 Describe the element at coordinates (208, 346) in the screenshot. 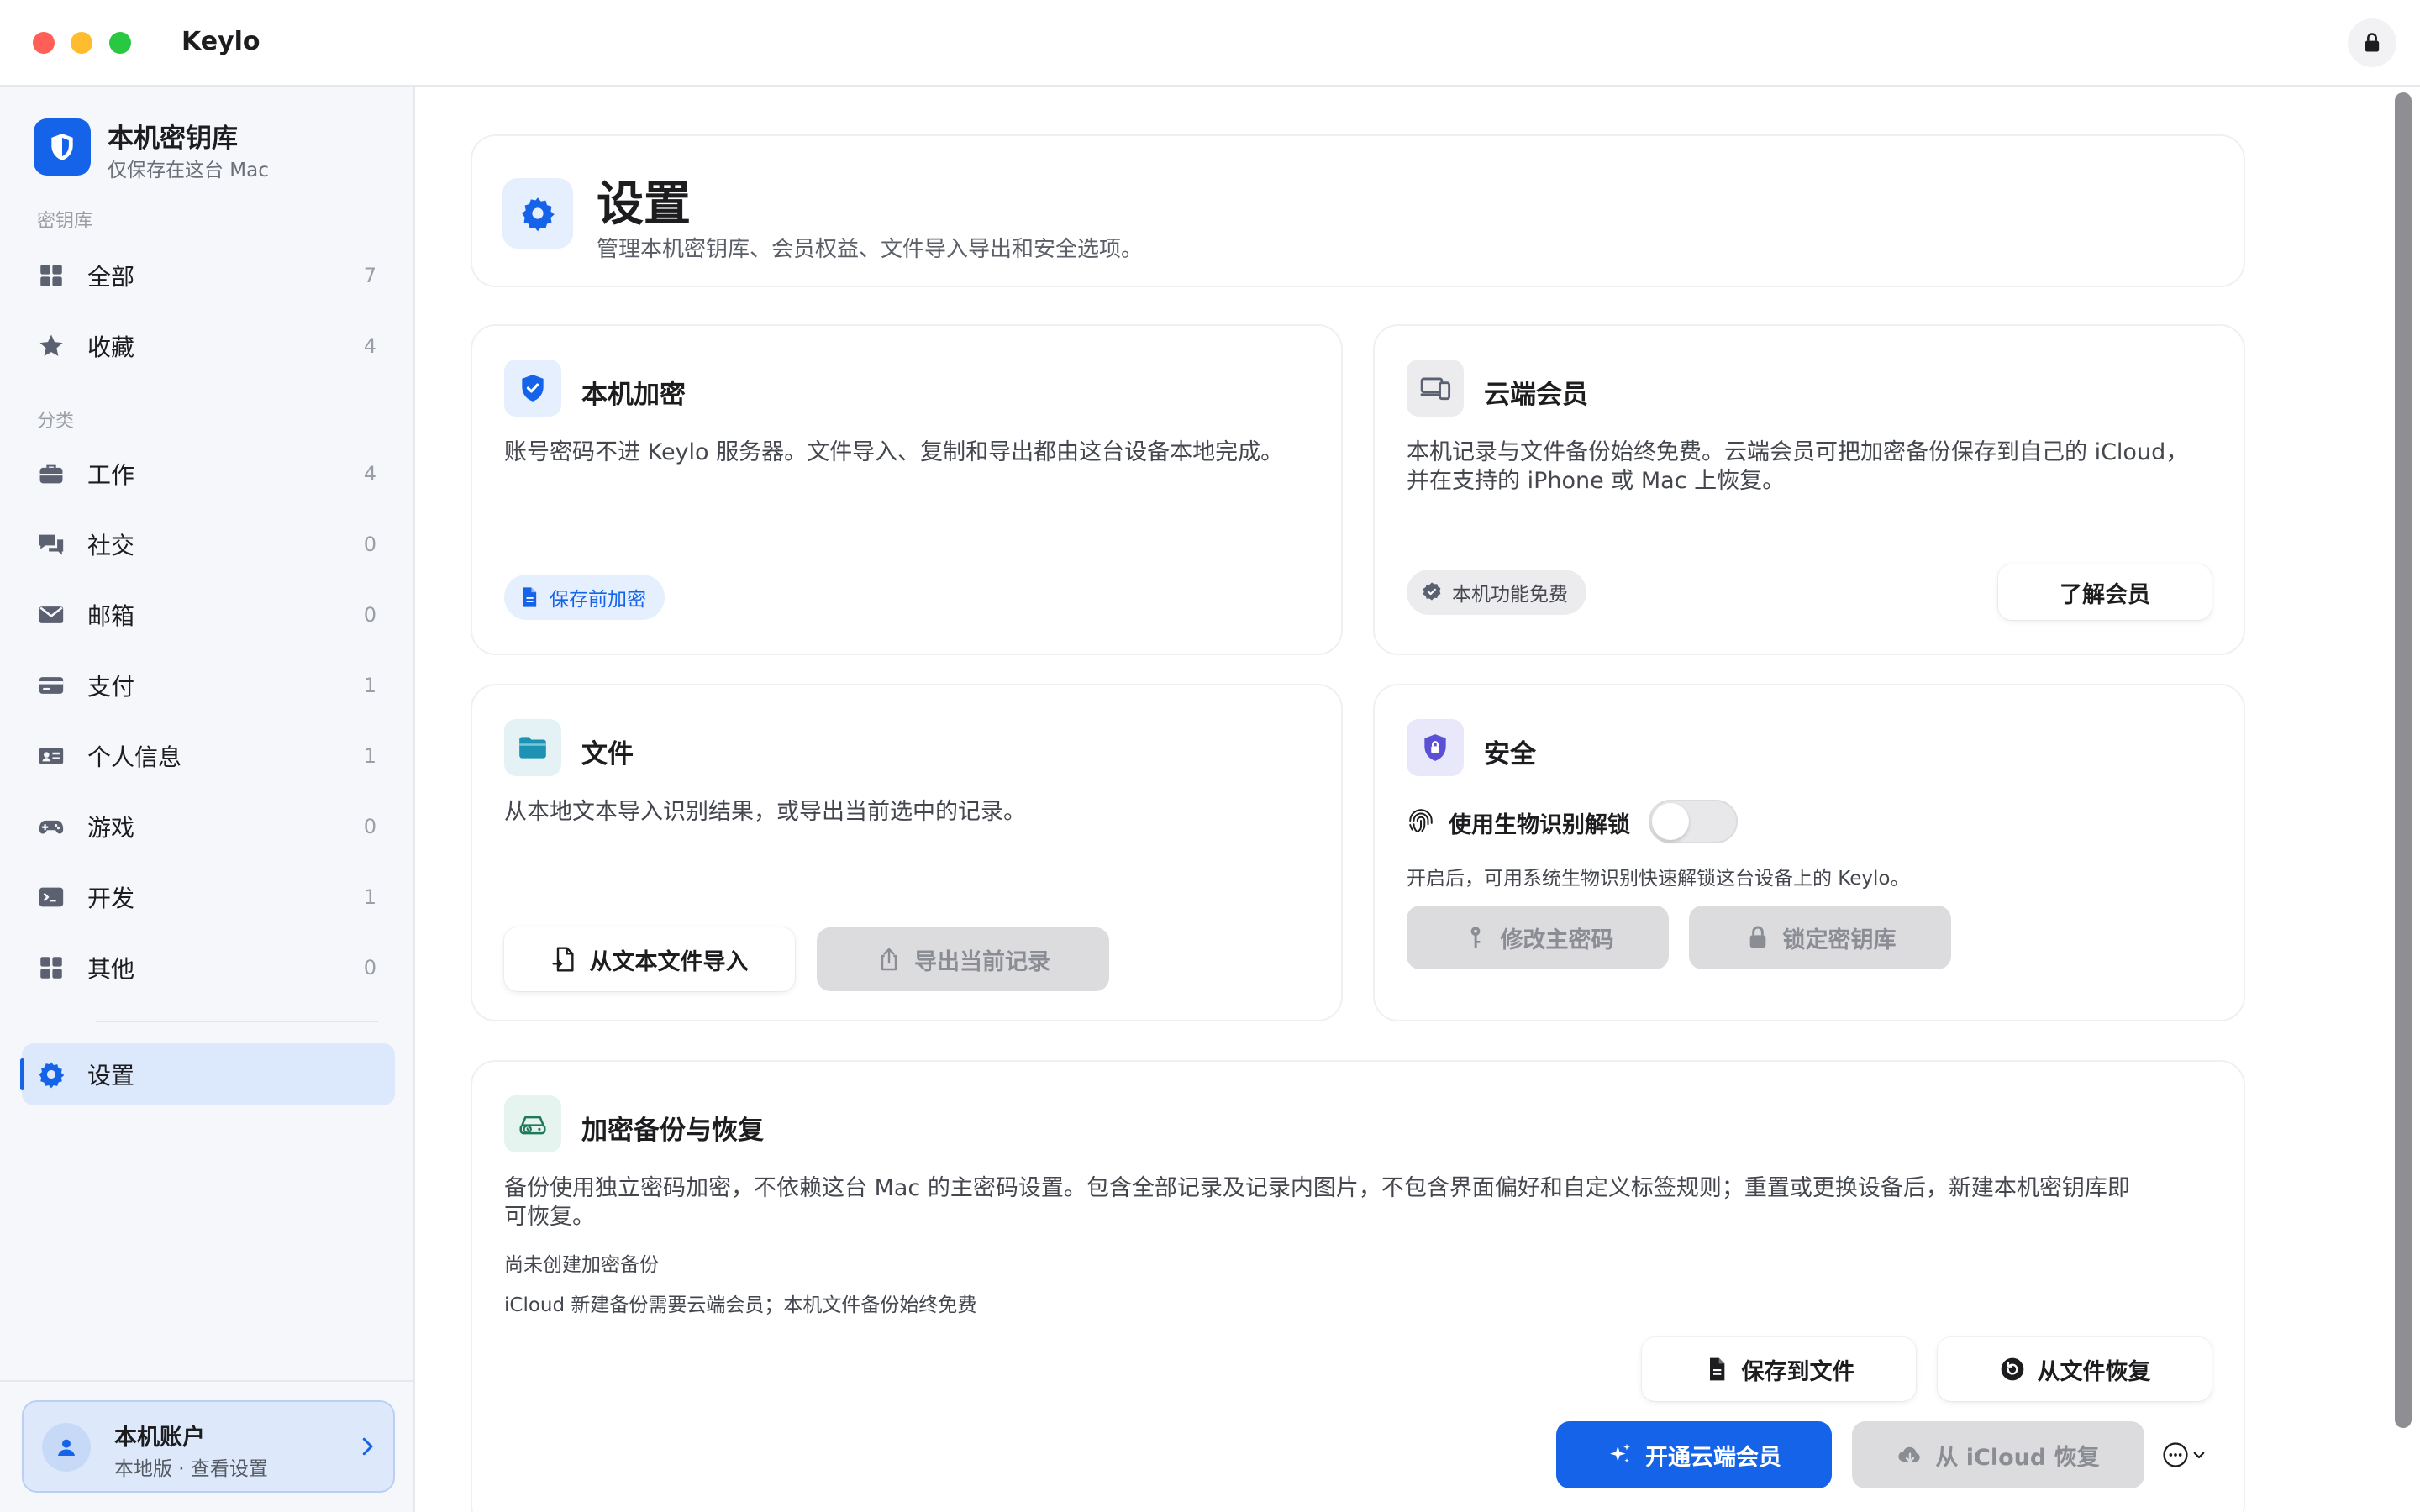

I see `sidebar-item-favorites: 收藏 4` at that location.